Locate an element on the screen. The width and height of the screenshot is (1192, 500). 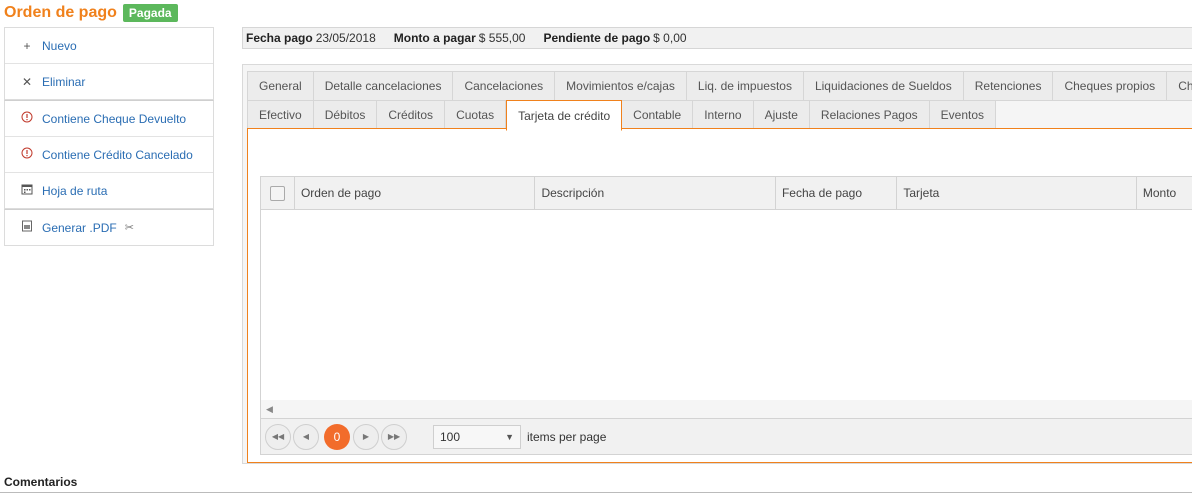
sidebar-item-nuevo: + Nuevo is located at coordinates (109, 45).